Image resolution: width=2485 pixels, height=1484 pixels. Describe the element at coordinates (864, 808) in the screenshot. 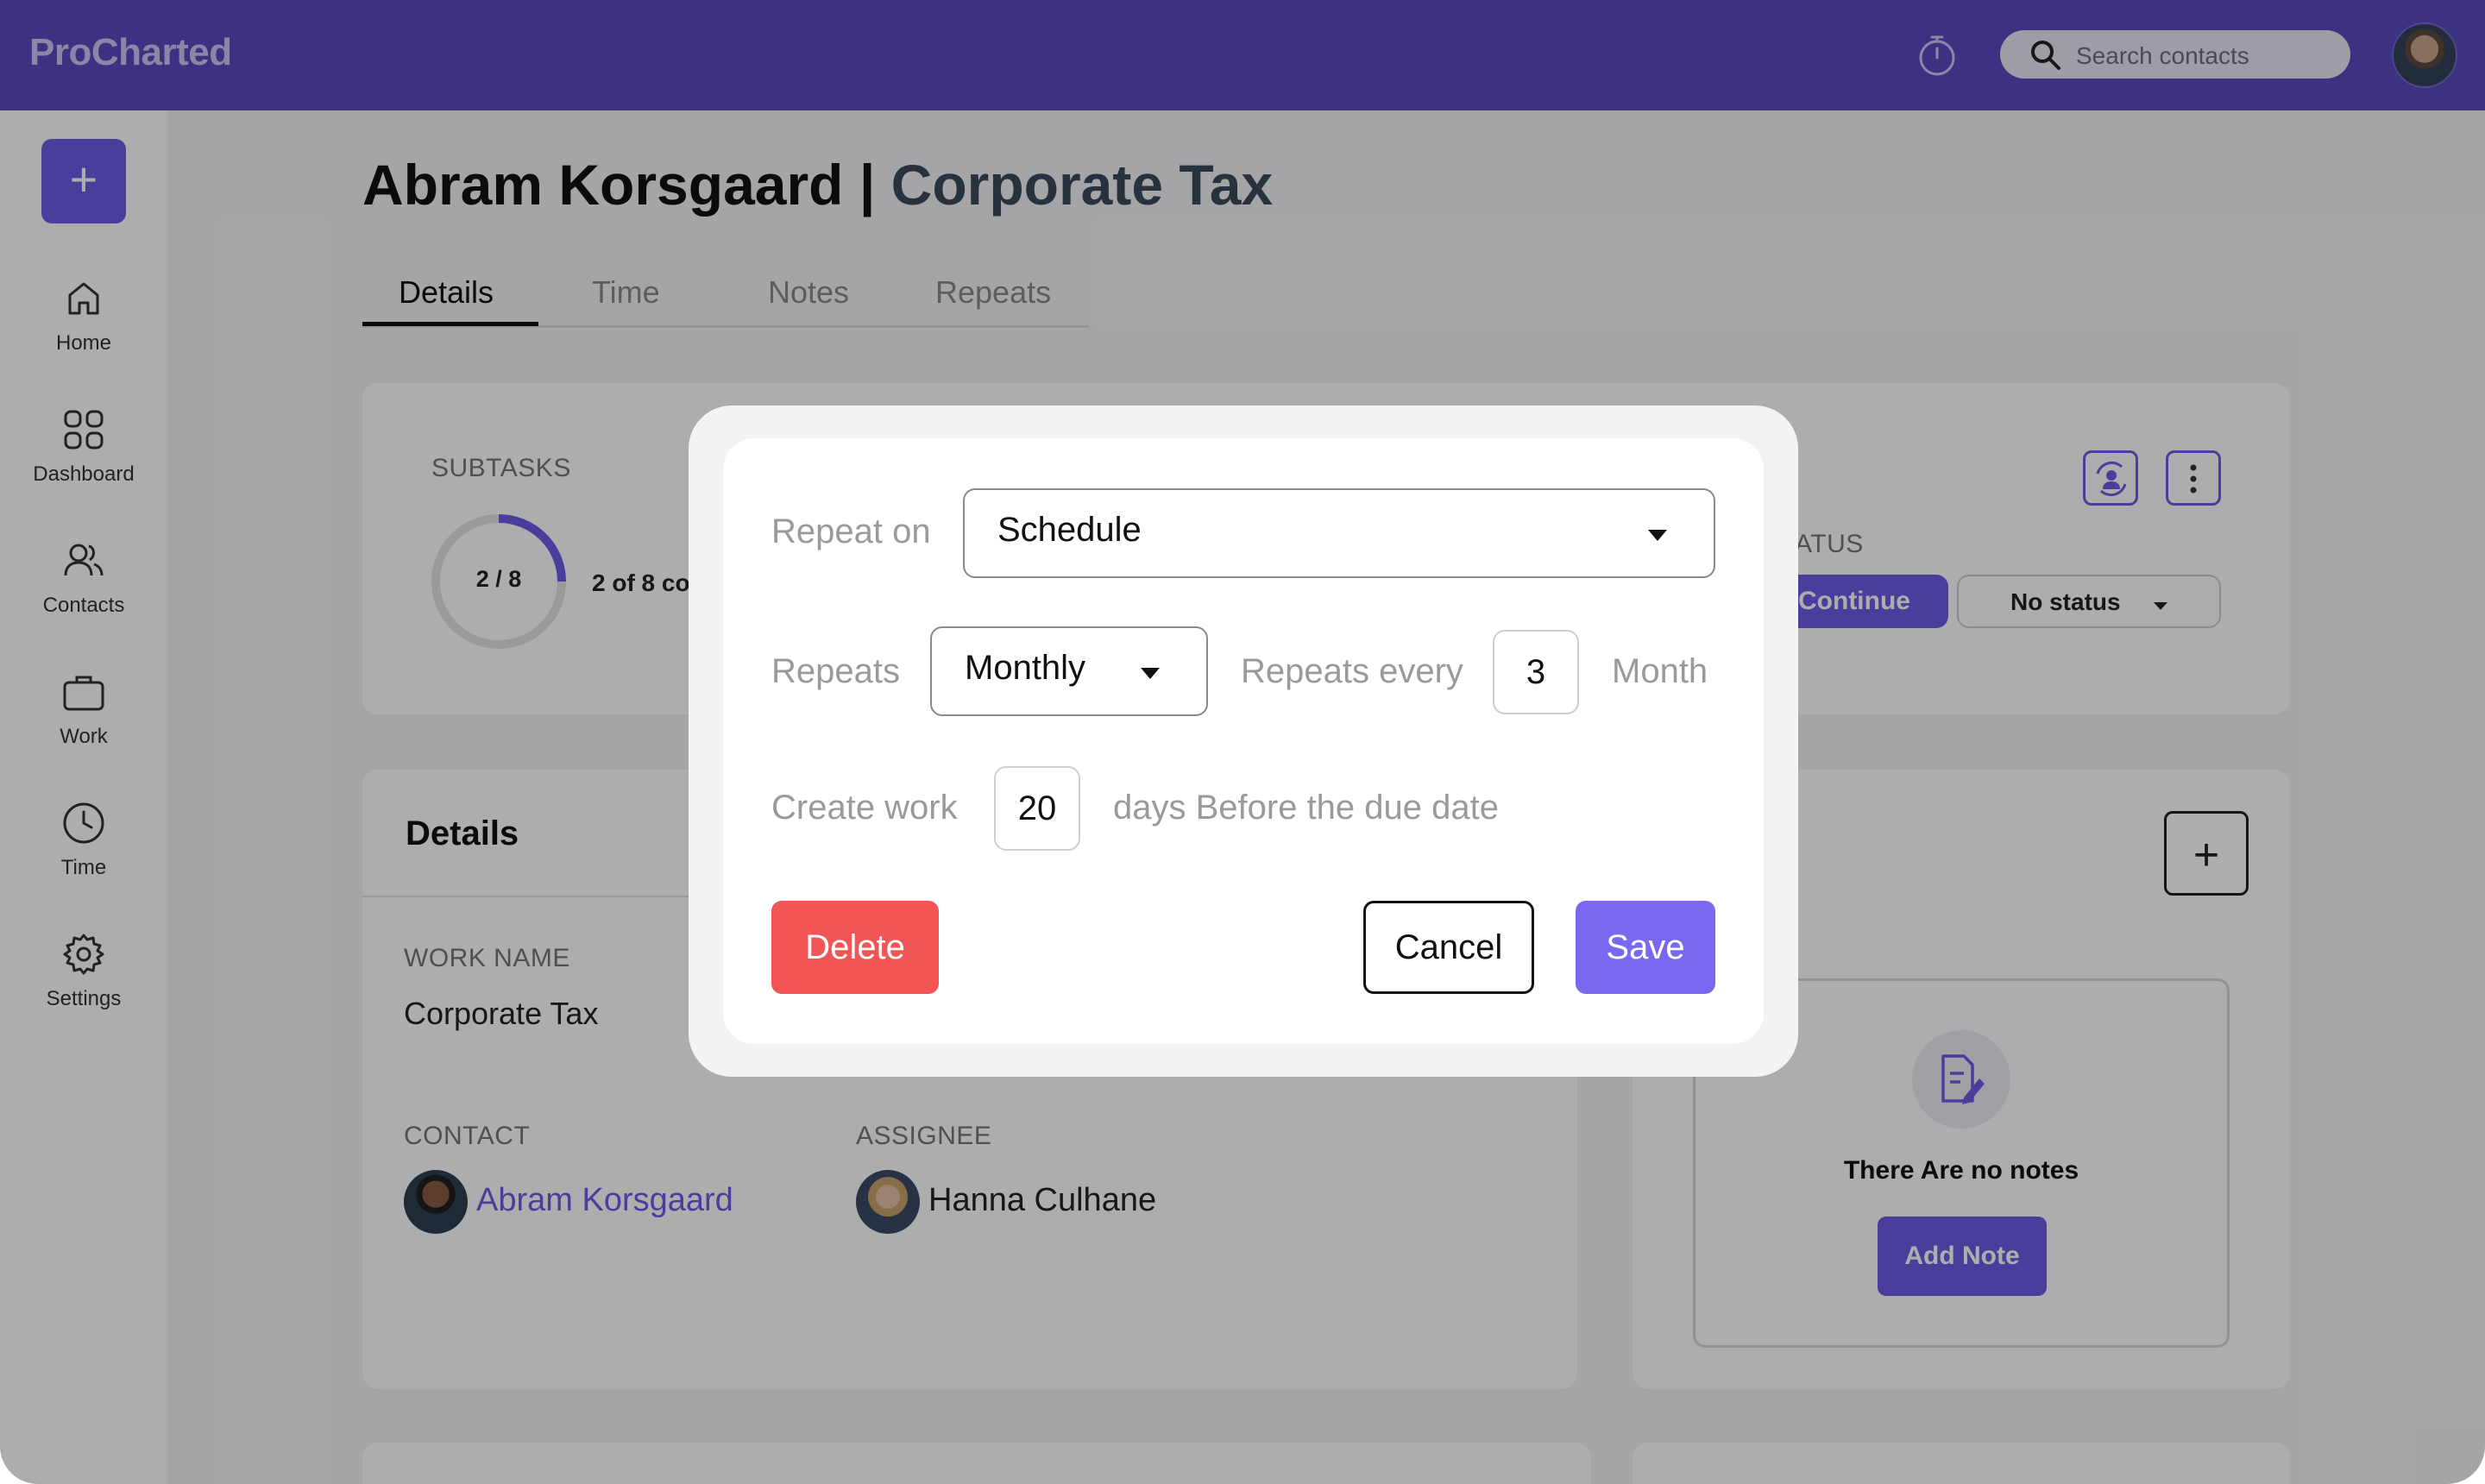

I see `create-work-label: Create work` at that location.